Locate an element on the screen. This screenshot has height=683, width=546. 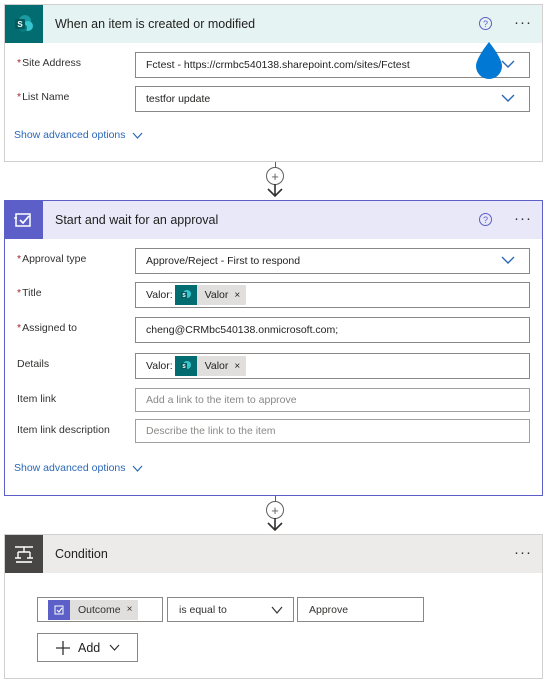
condition-title: Condition is located at coordinates (81, 554).